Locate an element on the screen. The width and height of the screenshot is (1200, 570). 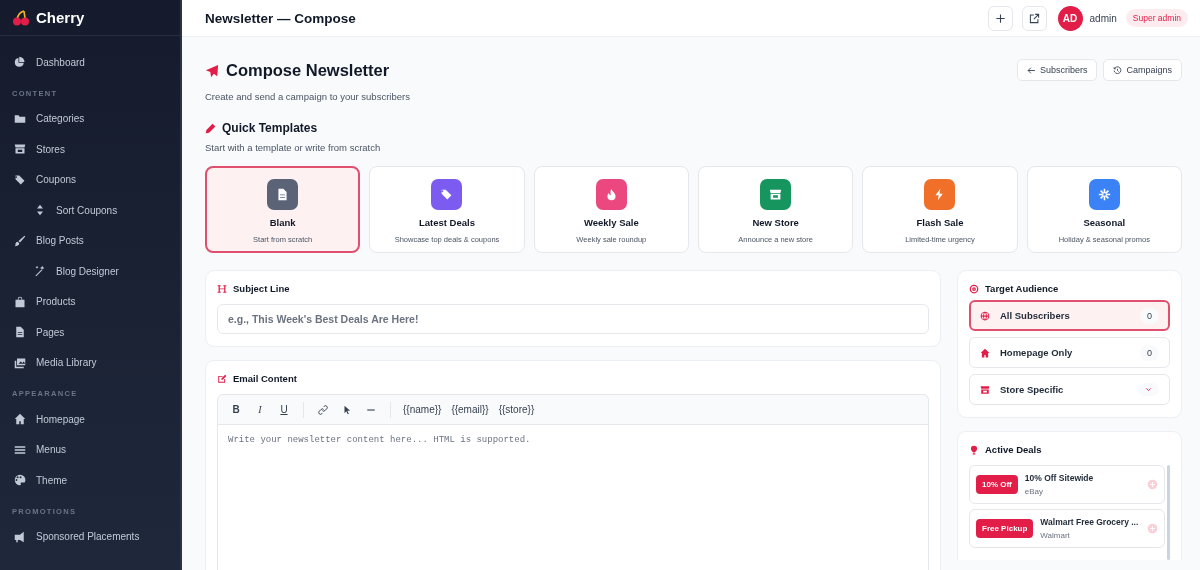
sidebar-item: Blog Designer is located at coordinates (90, 271).